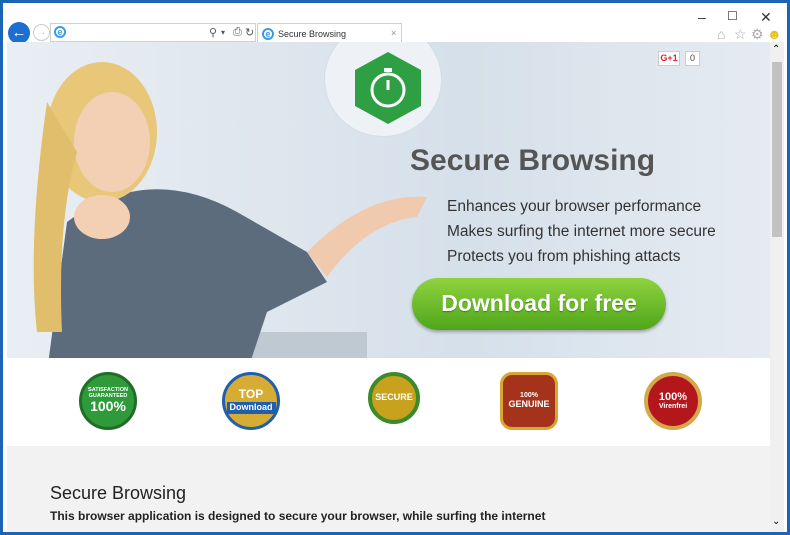 This screenshot has width=790, height=535. I want to click on stopwatch-logo-icon, so click(388, 88).